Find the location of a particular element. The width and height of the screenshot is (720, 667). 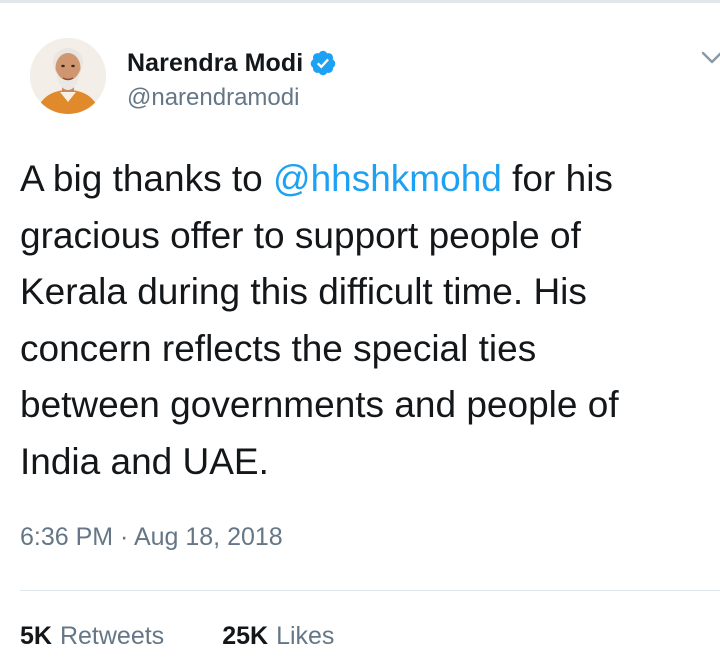

likes-count: 25K is located at coordinates (245, 636).